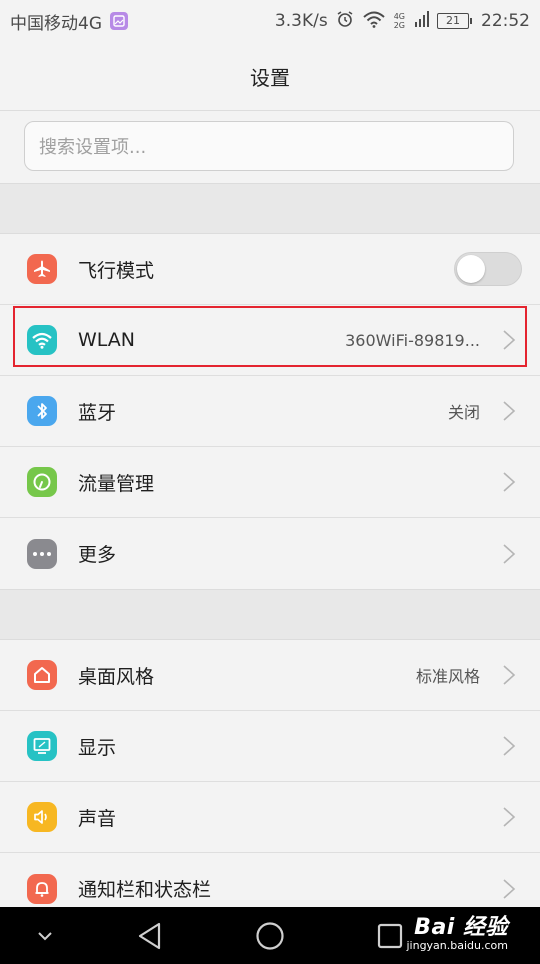  I want to click on clock: 22:52, so click(505, 21).